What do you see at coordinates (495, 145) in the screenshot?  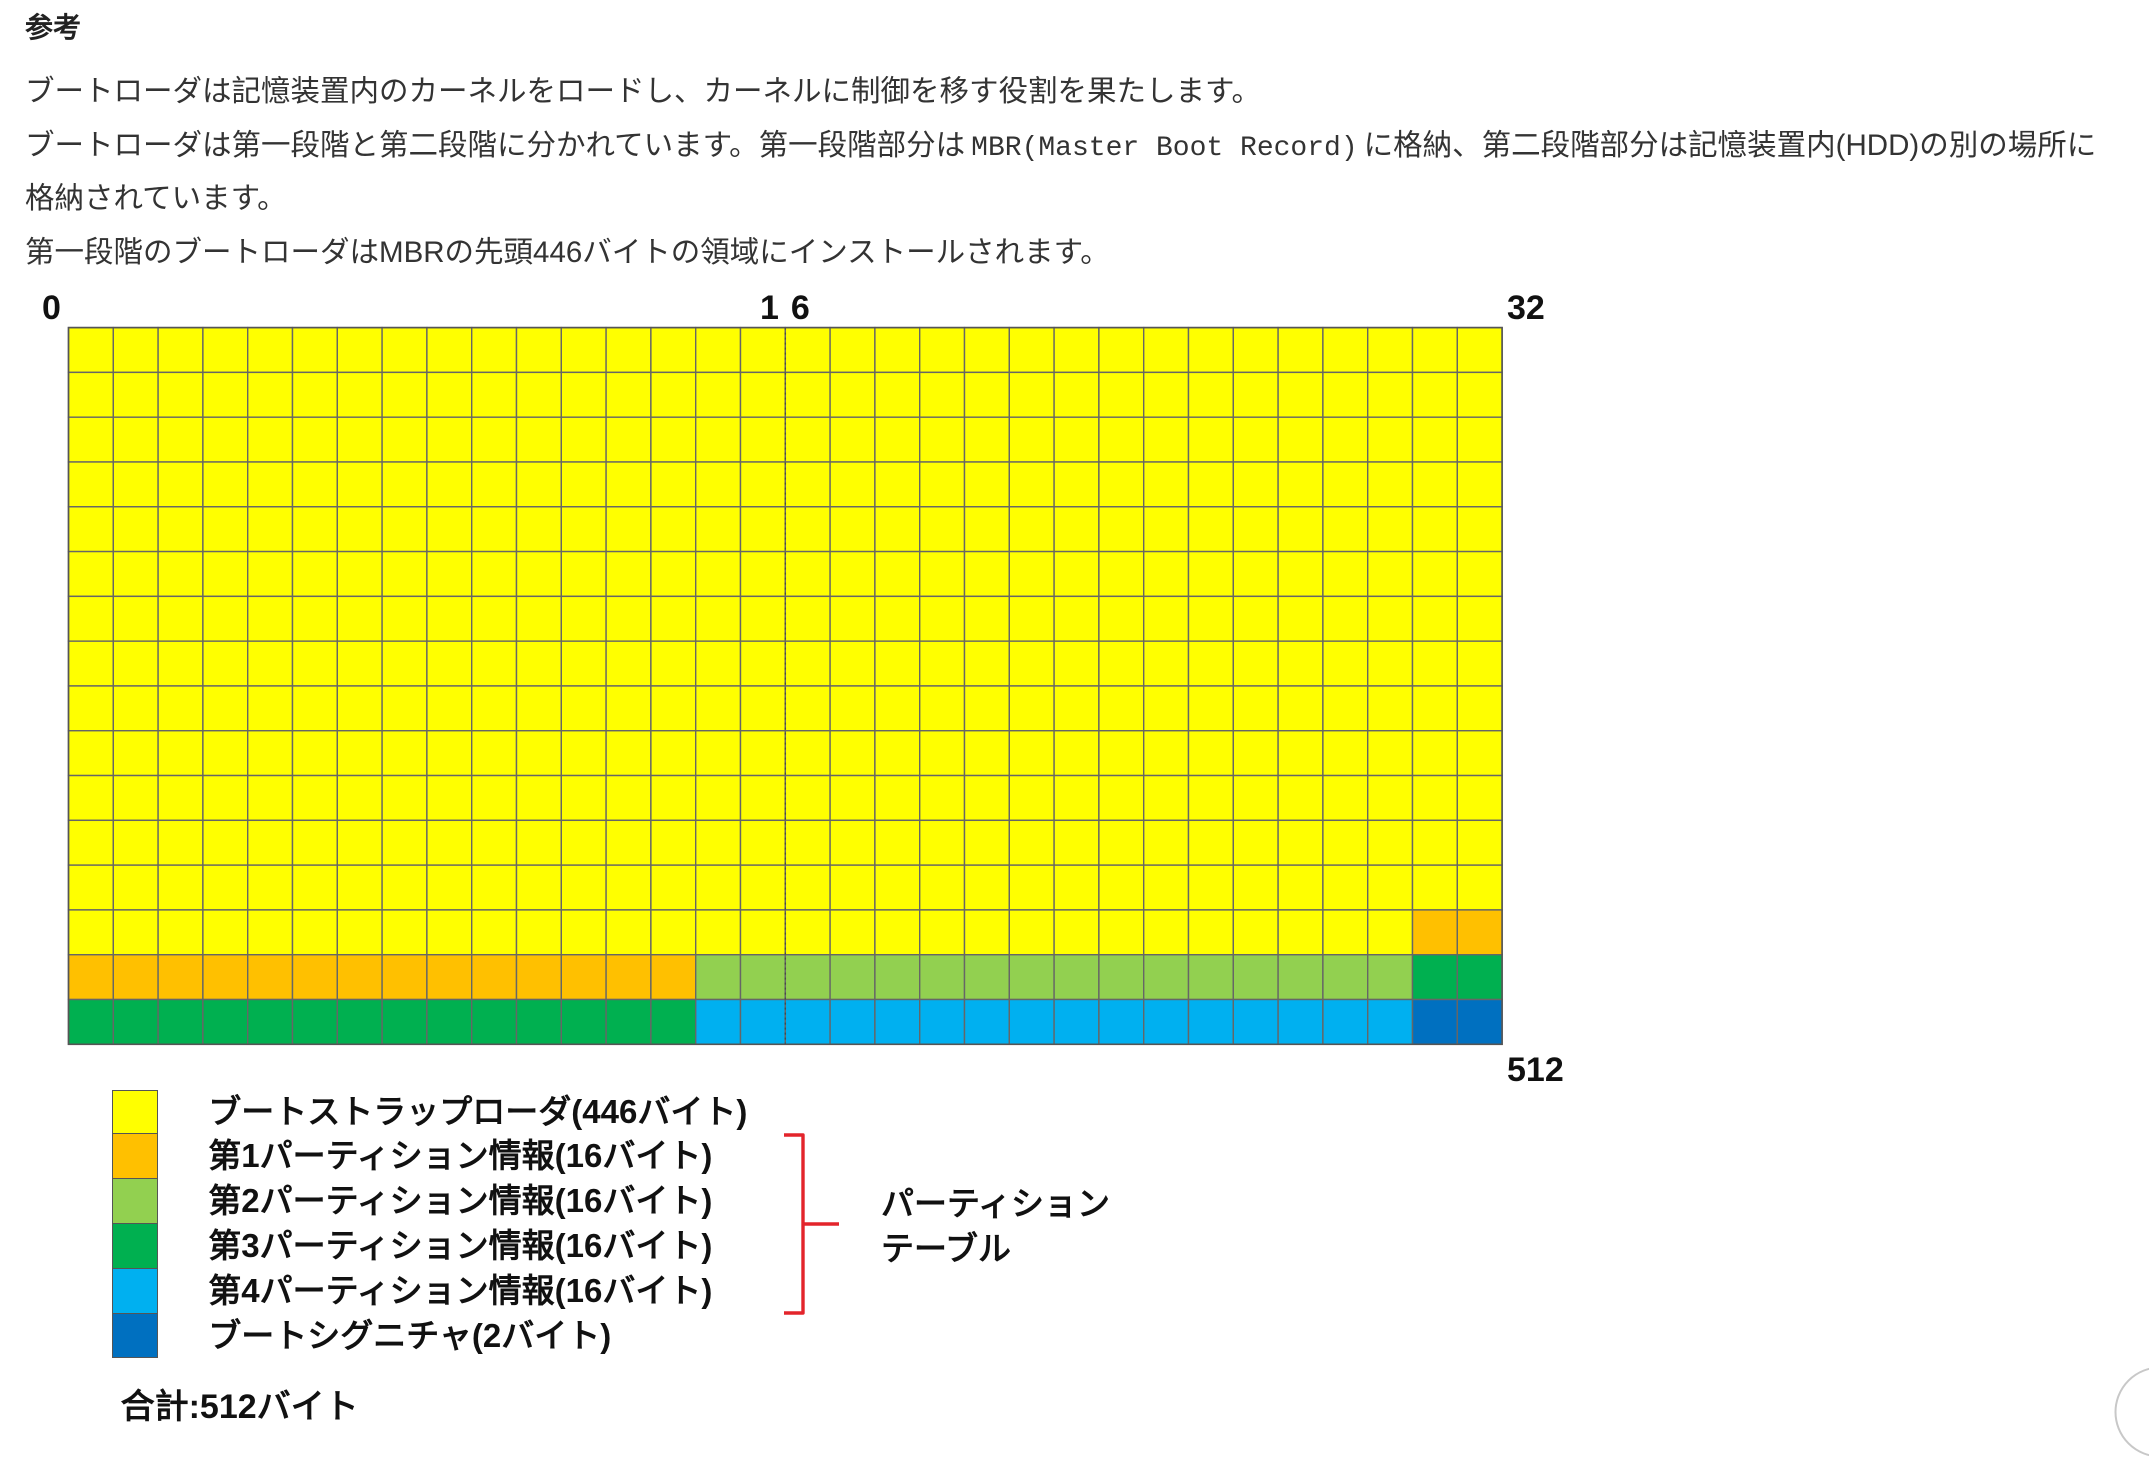 I see `paragraph-text: ブートローダは第一段階と第二段階に分かれています。第一段階部分は` at bounding box center [495, 145].